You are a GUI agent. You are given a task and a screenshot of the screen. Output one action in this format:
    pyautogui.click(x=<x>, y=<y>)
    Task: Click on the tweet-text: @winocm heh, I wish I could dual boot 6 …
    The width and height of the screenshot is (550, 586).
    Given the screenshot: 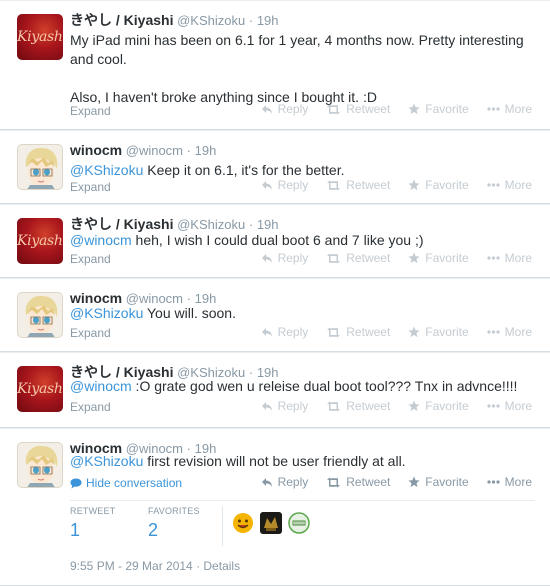 What is the action you would take?
    pyautogui.click(x=302, y=240)
    